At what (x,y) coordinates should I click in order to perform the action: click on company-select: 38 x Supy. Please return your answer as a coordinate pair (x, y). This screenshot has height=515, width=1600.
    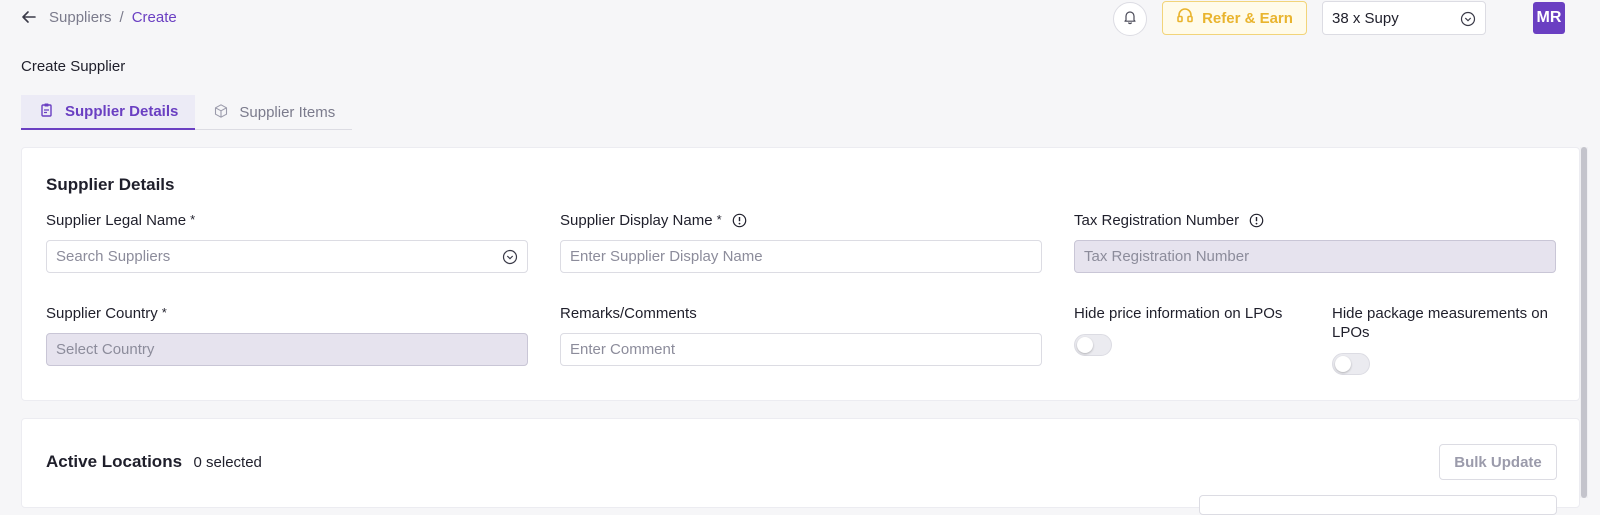
    Looking at the image, I should click on (1404, 18).